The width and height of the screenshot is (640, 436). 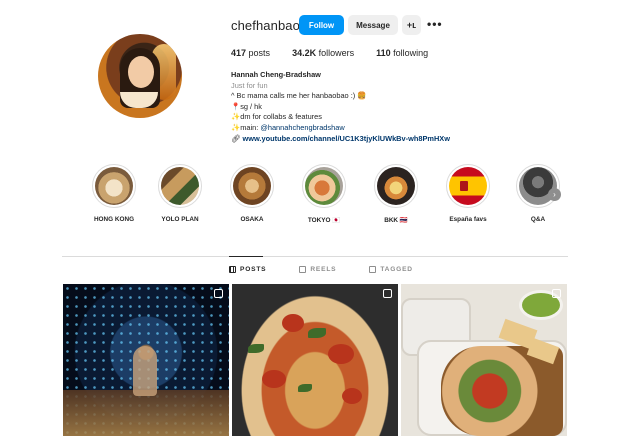 I want to click on following-stat: 110 following, so click(x=402, y=53).